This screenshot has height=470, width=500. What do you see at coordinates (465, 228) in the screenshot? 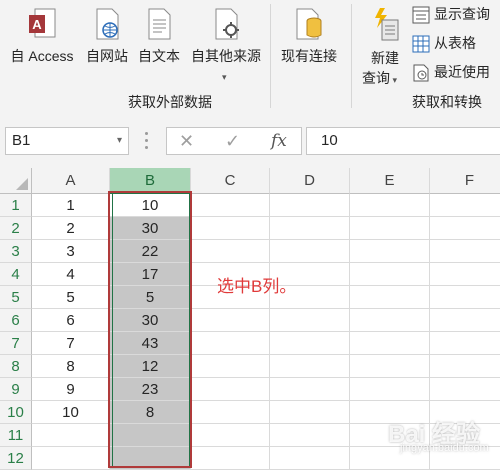
I see `cell-f2` at bounding box center [465, 228].